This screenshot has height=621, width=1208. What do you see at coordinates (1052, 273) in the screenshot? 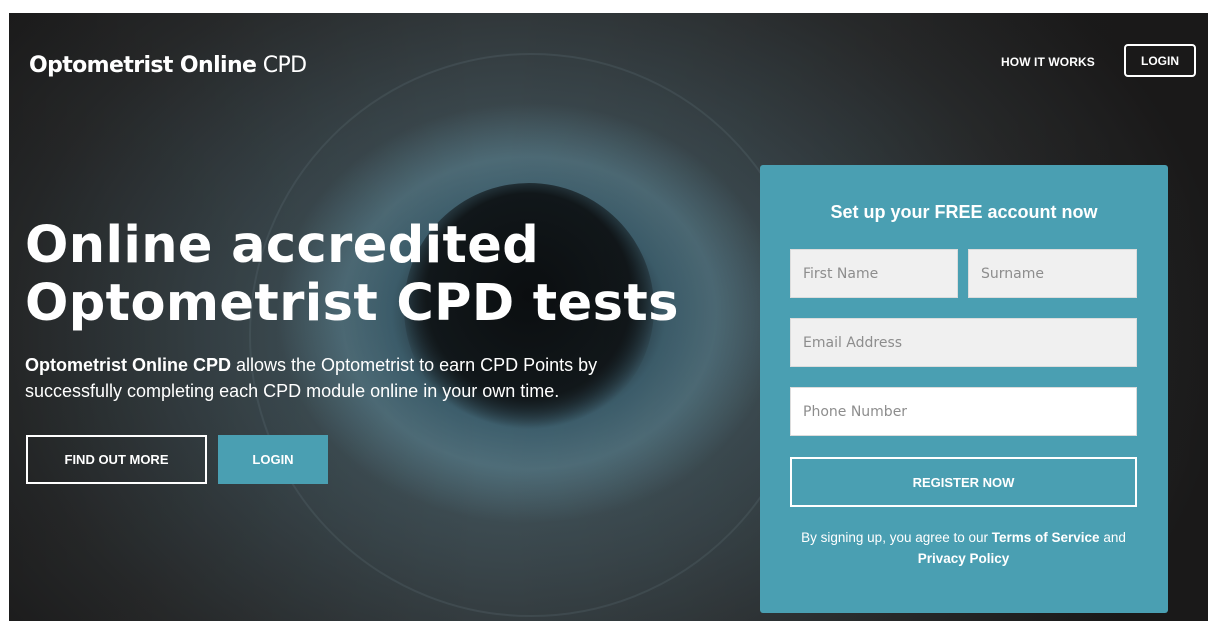
I see `surname-input` at bounding box center [1052, 273].